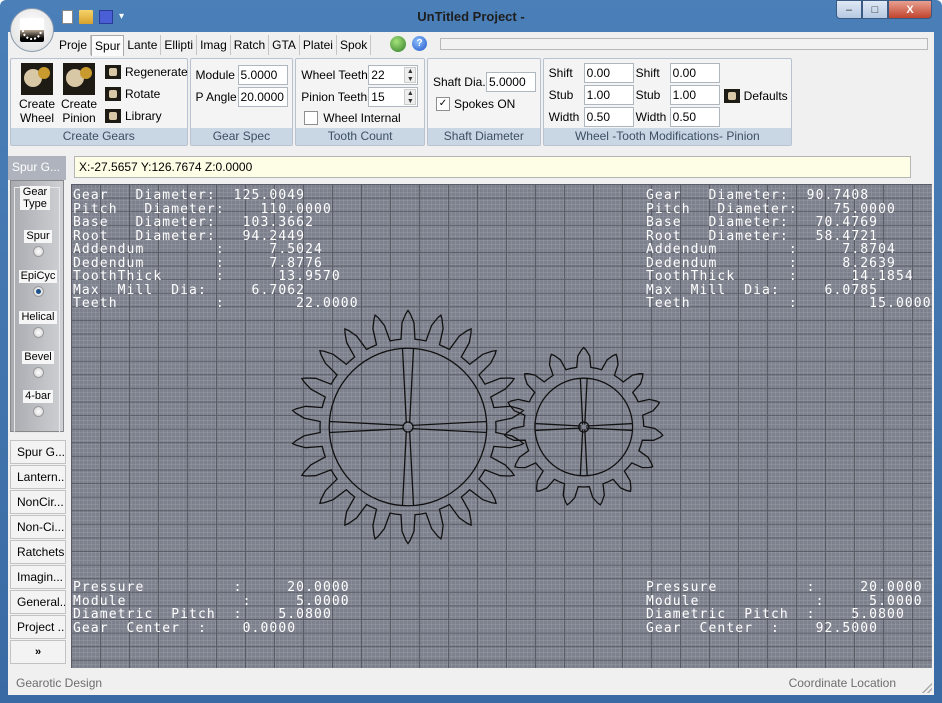  What do you see at coordinates (185, 628) in the screenshot?
I see `wheel-footer-line: Gear Center : 0.0000` at bounding box center [185, 628].